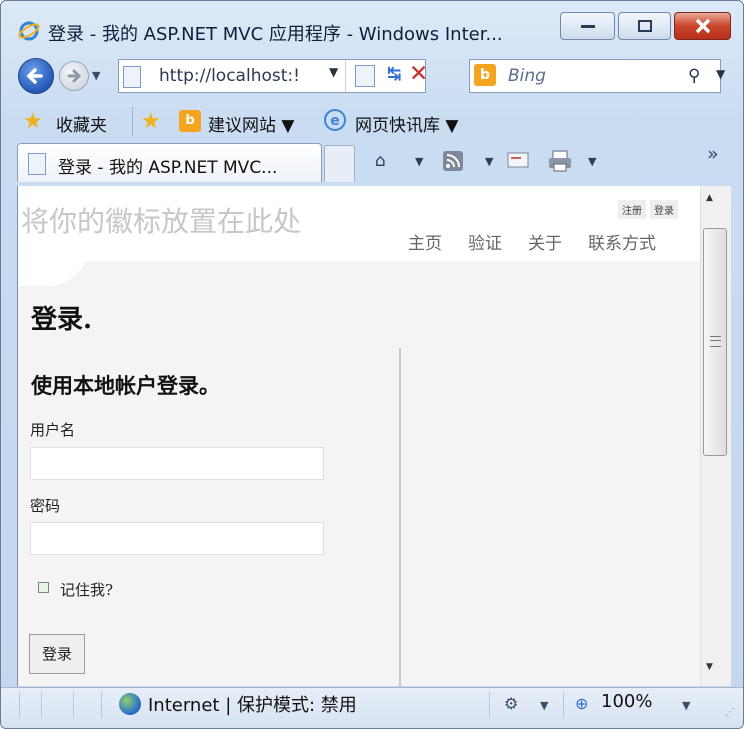  I want to click on scrollbar-thumb, so click(715, 342).